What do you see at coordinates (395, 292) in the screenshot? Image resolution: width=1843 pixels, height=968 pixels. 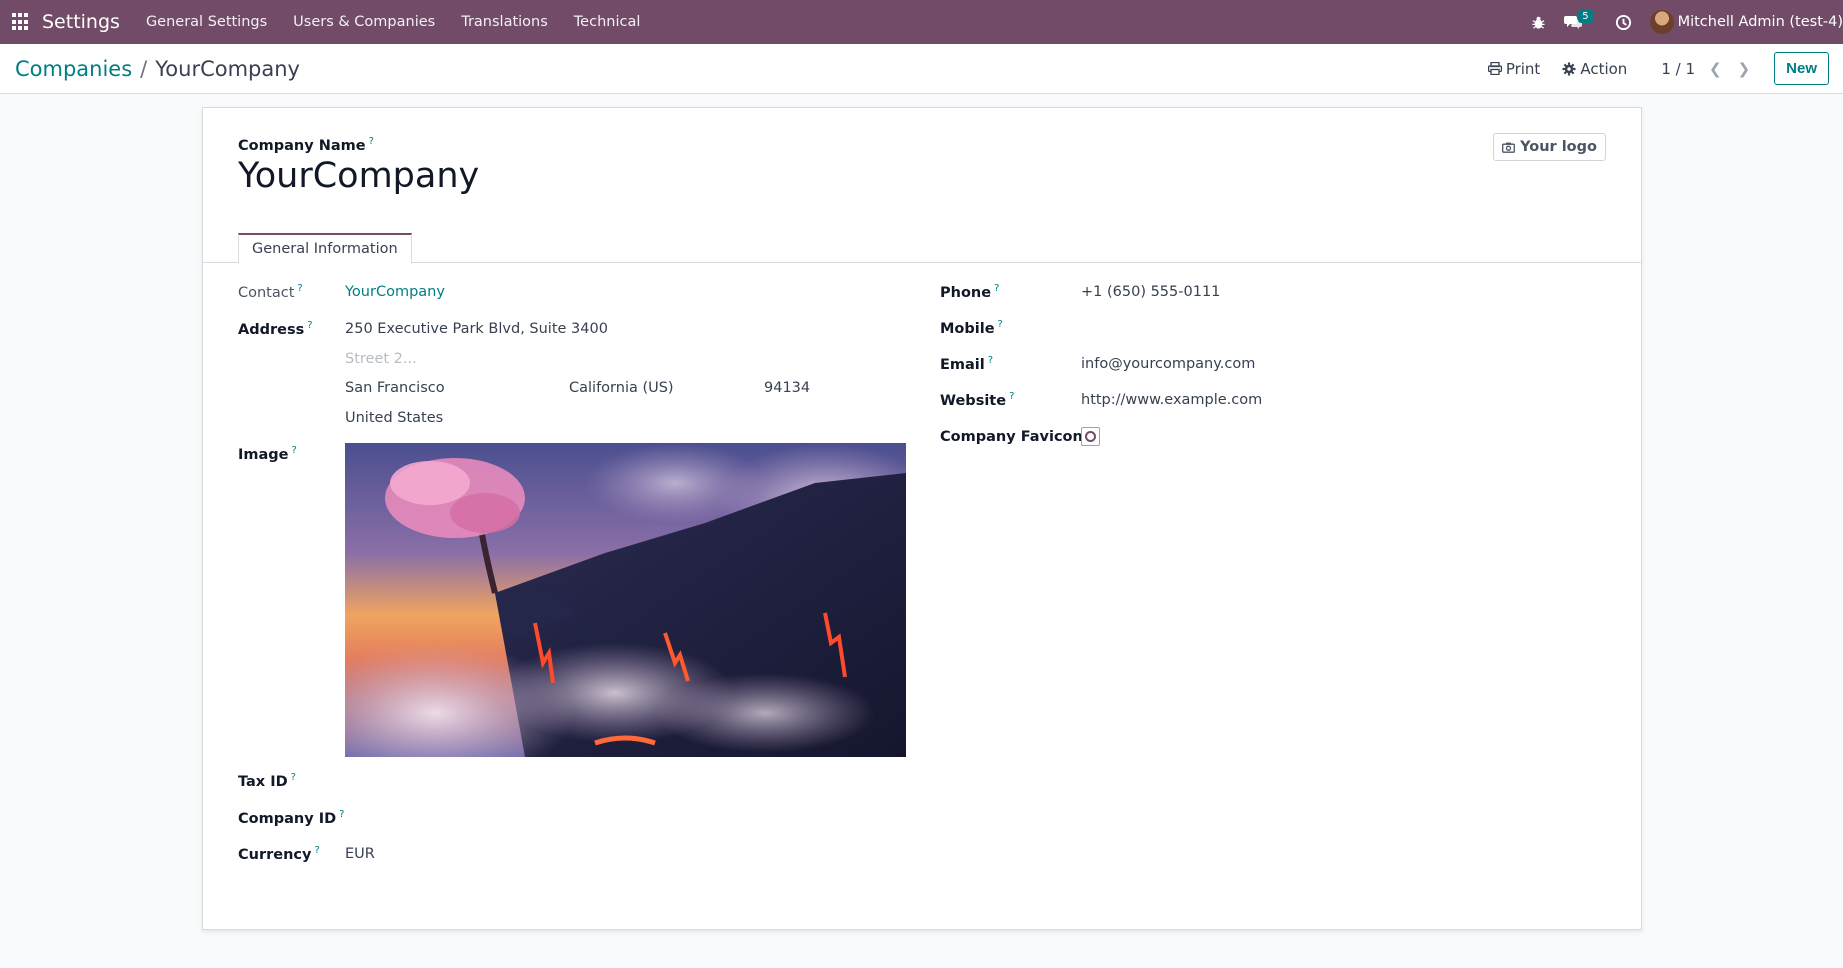 I see `contact-field: YourCompany` at bounding box center [395, 292].